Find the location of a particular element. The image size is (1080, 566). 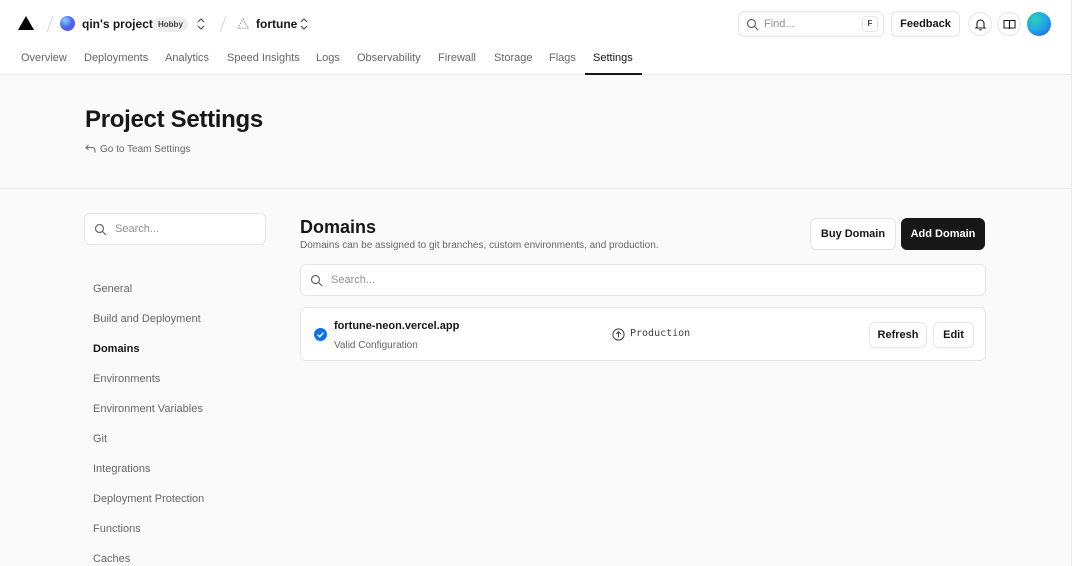

find-shortcut-key: F is located at coordinates (870, 24).